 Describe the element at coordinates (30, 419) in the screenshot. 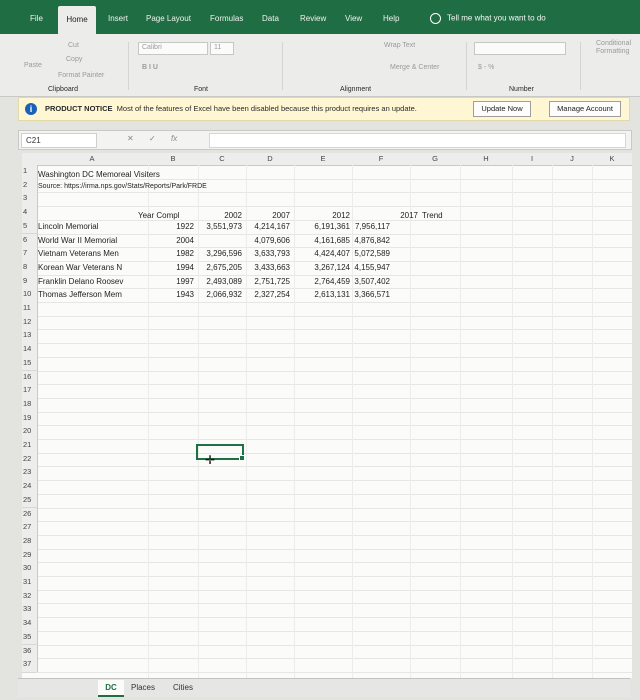

I see `row-header: 19` at that location.